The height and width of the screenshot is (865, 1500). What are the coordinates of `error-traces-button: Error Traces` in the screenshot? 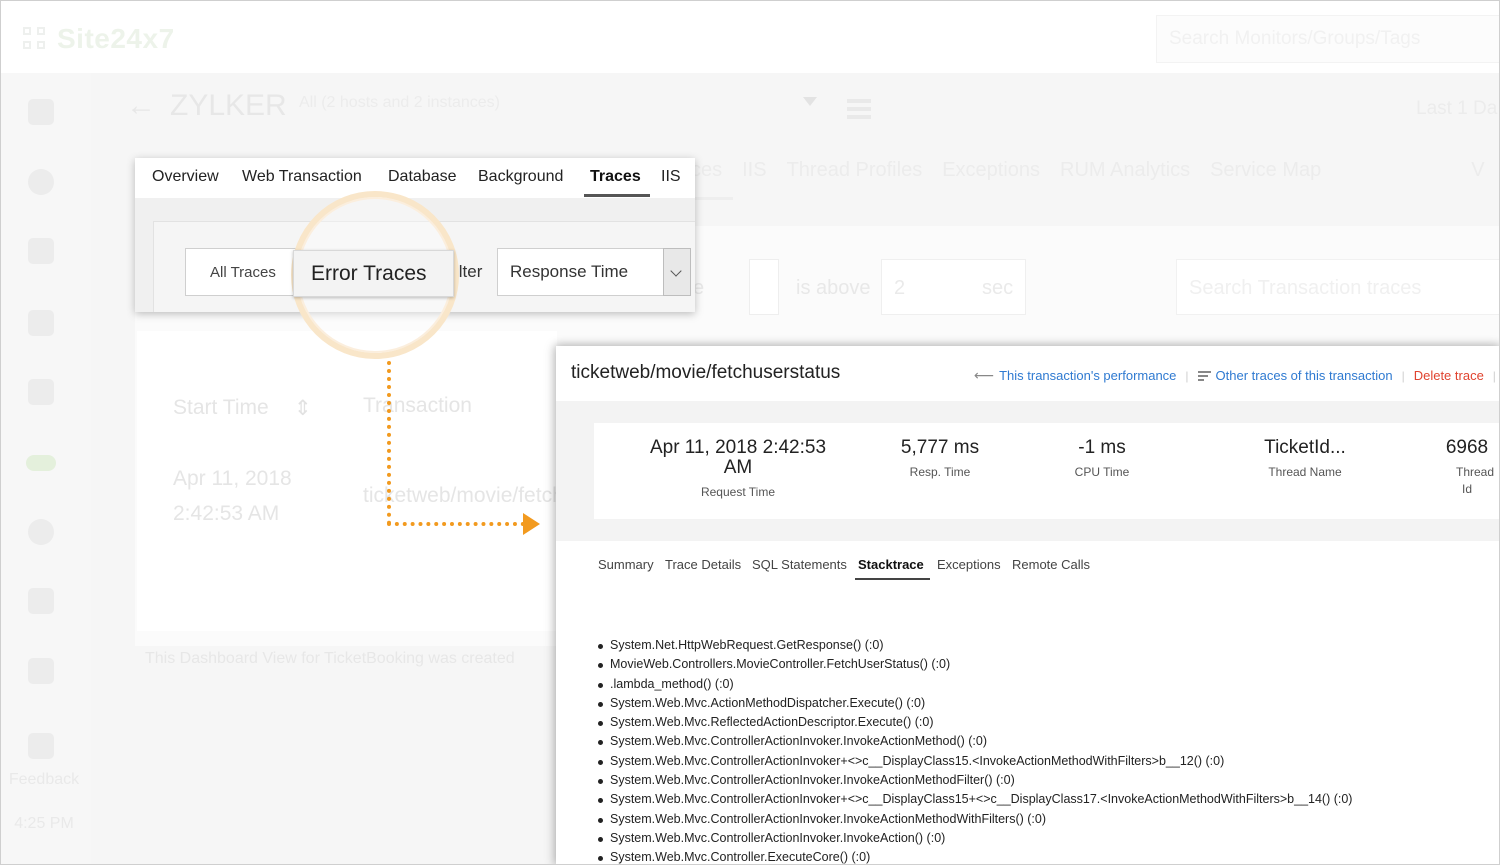 It's located at (373, 273).